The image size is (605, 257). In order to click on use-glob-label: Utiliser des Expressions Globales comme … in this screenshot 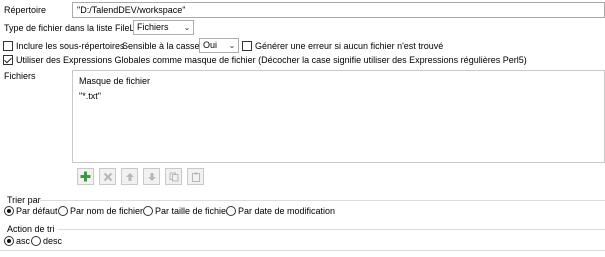, I will do `click(271, 60)`.